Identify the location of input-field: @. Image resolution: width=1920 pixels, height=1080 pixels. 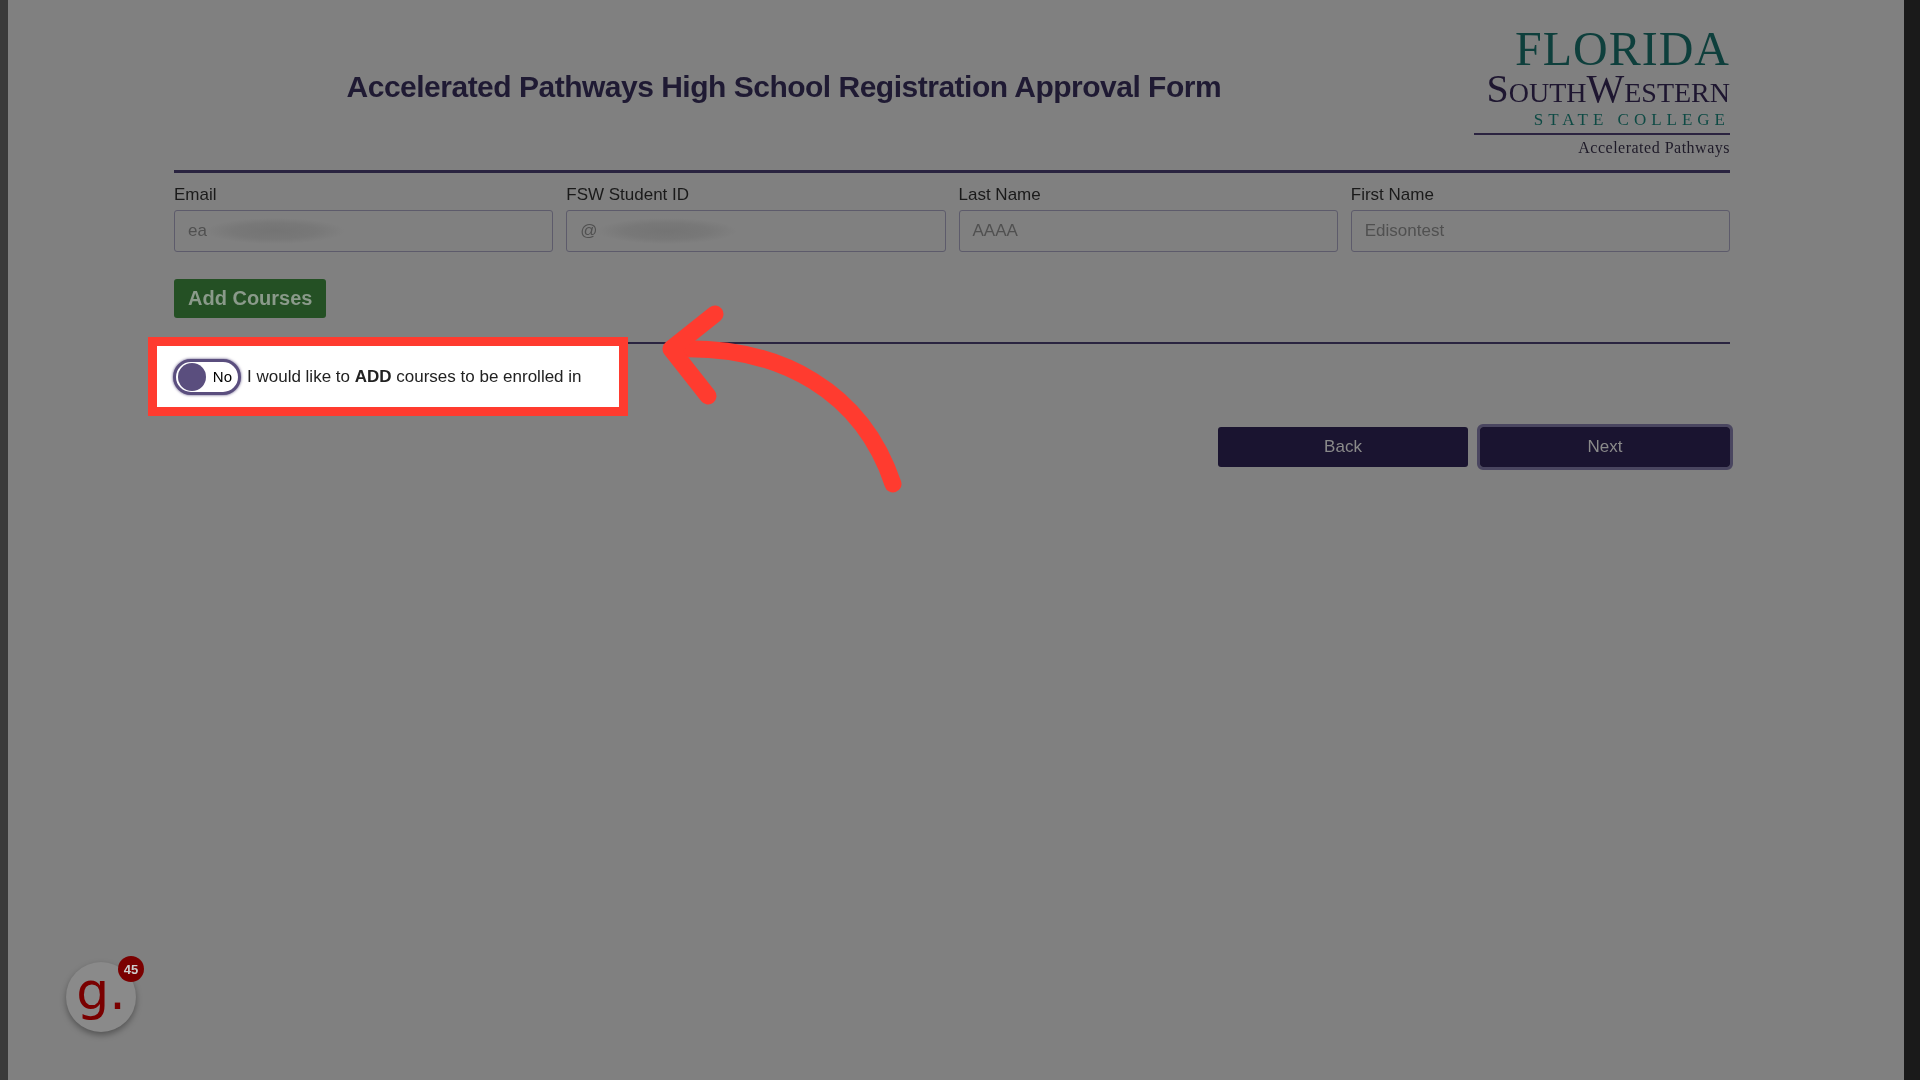
(756, 231).